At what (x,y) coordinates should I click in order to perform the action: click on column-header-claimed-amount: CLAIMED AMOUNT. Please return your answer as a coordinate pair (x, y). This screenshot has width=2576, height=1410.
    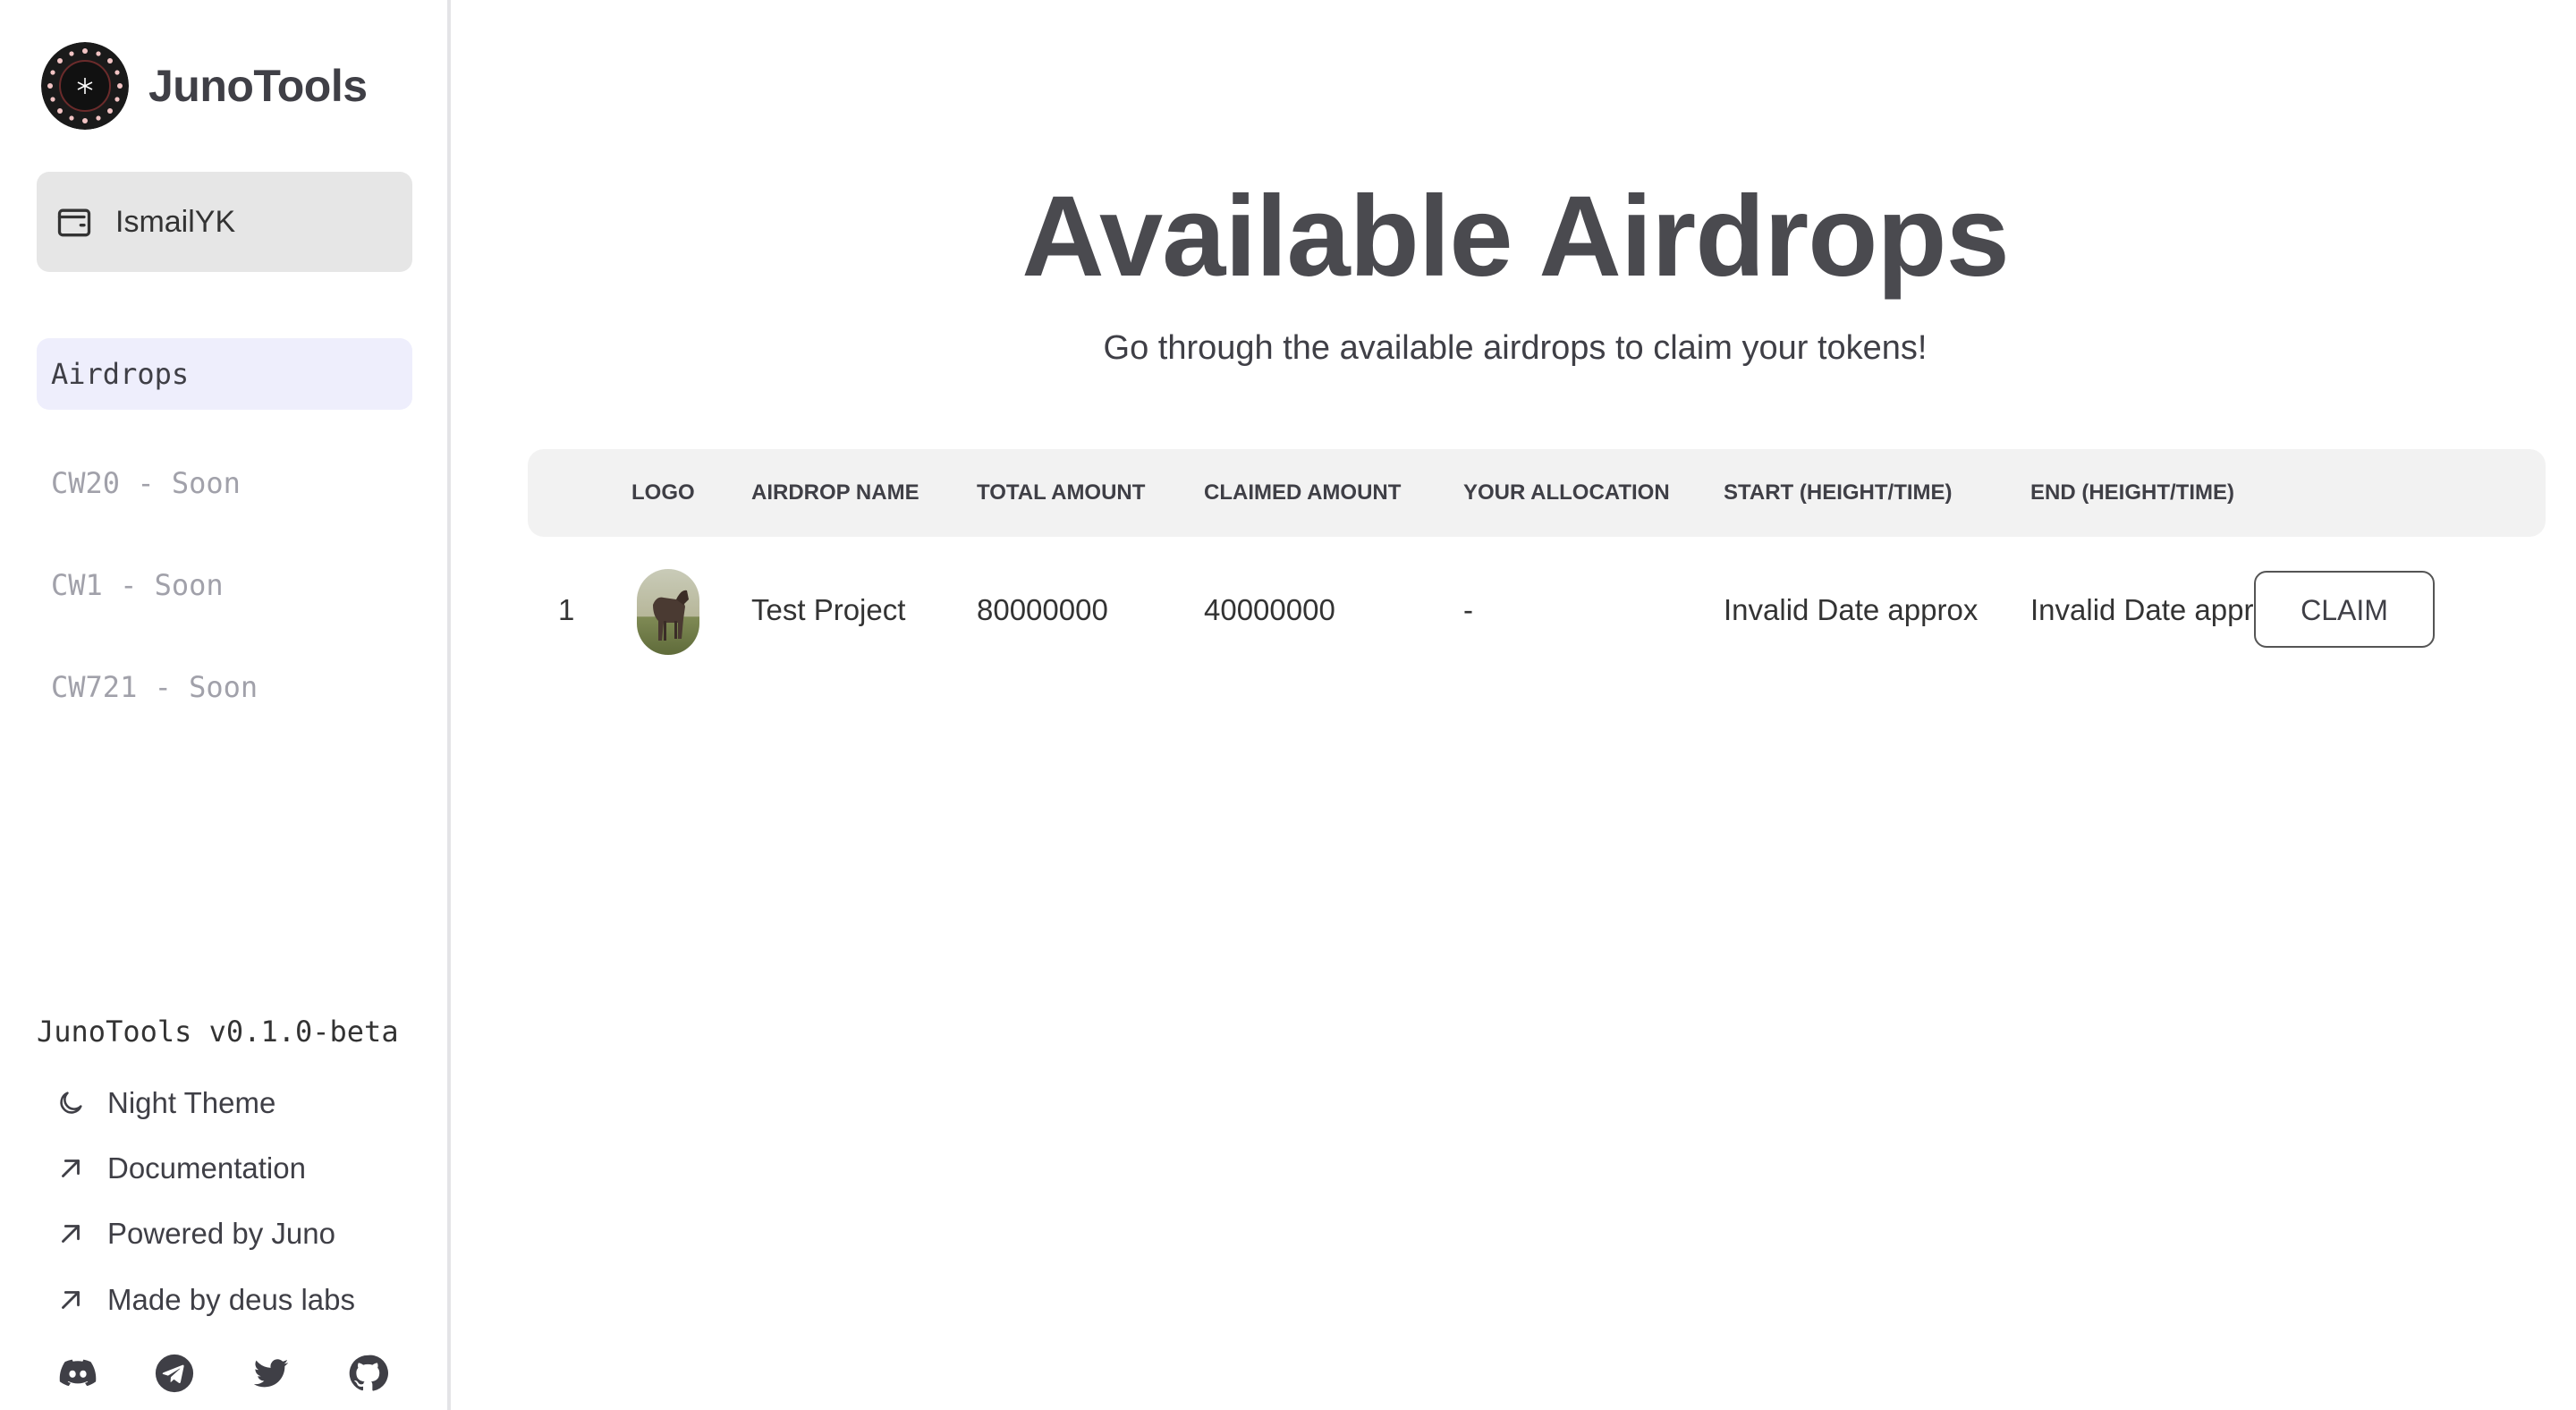
    Looking at the image, I should click on (1303, 493).